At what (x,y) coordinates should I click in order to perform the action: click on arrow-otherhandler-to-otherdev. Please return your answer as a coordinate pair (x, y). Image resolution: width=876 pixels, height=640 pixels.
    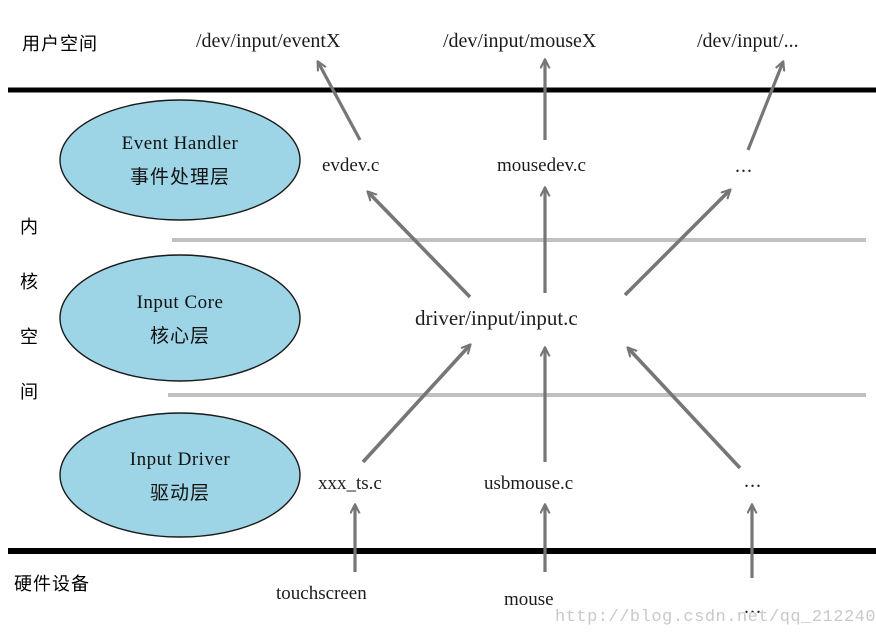
    Looking at the image, I should click on (764, 106).